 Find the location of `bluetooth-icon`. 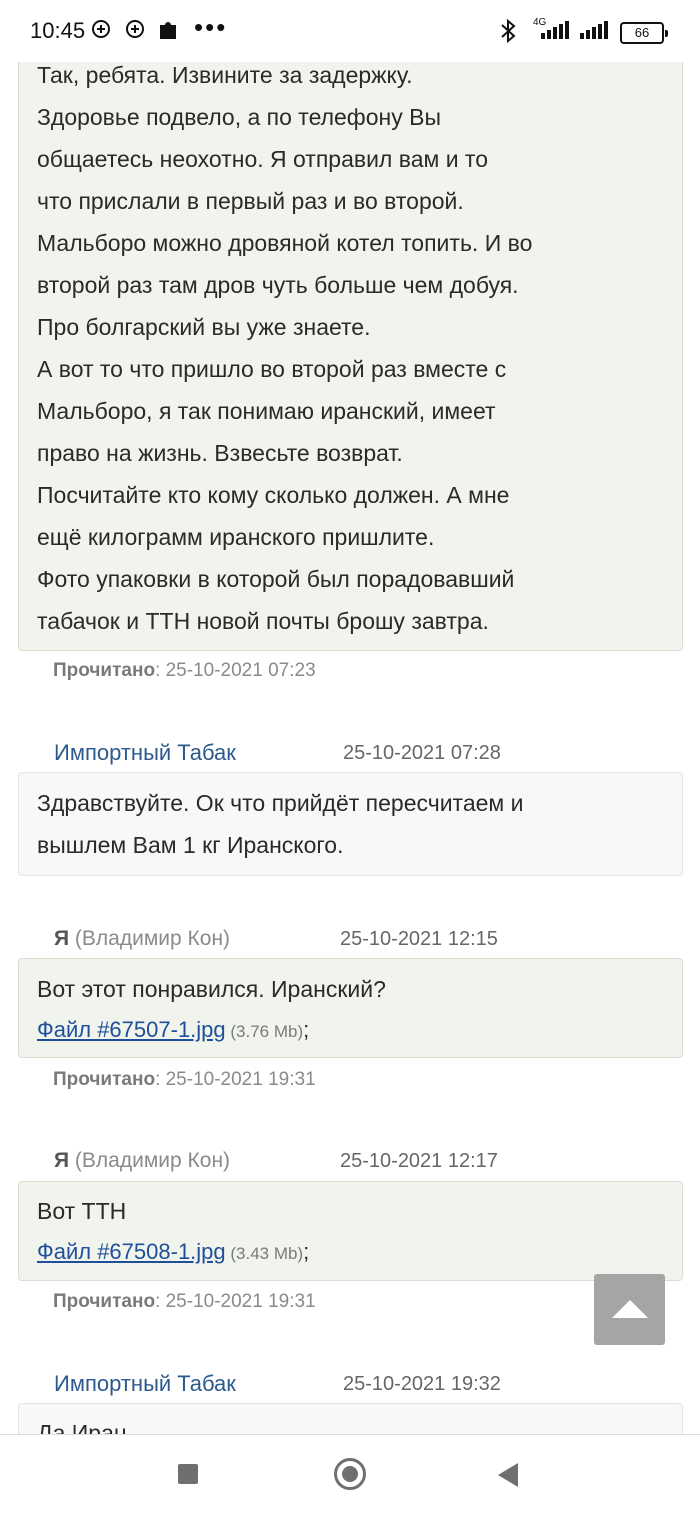

bluetooth-icon is located at coordinates (508, 33).